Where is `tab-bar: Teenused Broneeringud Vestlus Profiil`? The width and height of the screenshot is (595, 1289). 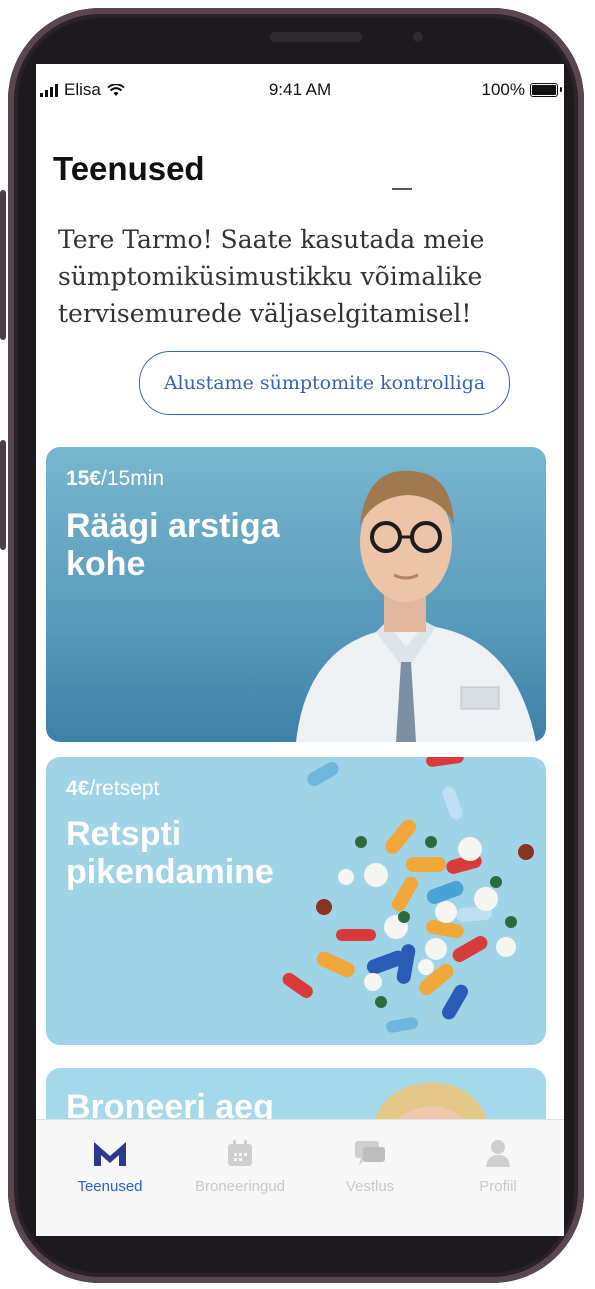
tab-bar: Teenused Broneeringud Vestlus Profiil is located at coordinates (300, 1177).